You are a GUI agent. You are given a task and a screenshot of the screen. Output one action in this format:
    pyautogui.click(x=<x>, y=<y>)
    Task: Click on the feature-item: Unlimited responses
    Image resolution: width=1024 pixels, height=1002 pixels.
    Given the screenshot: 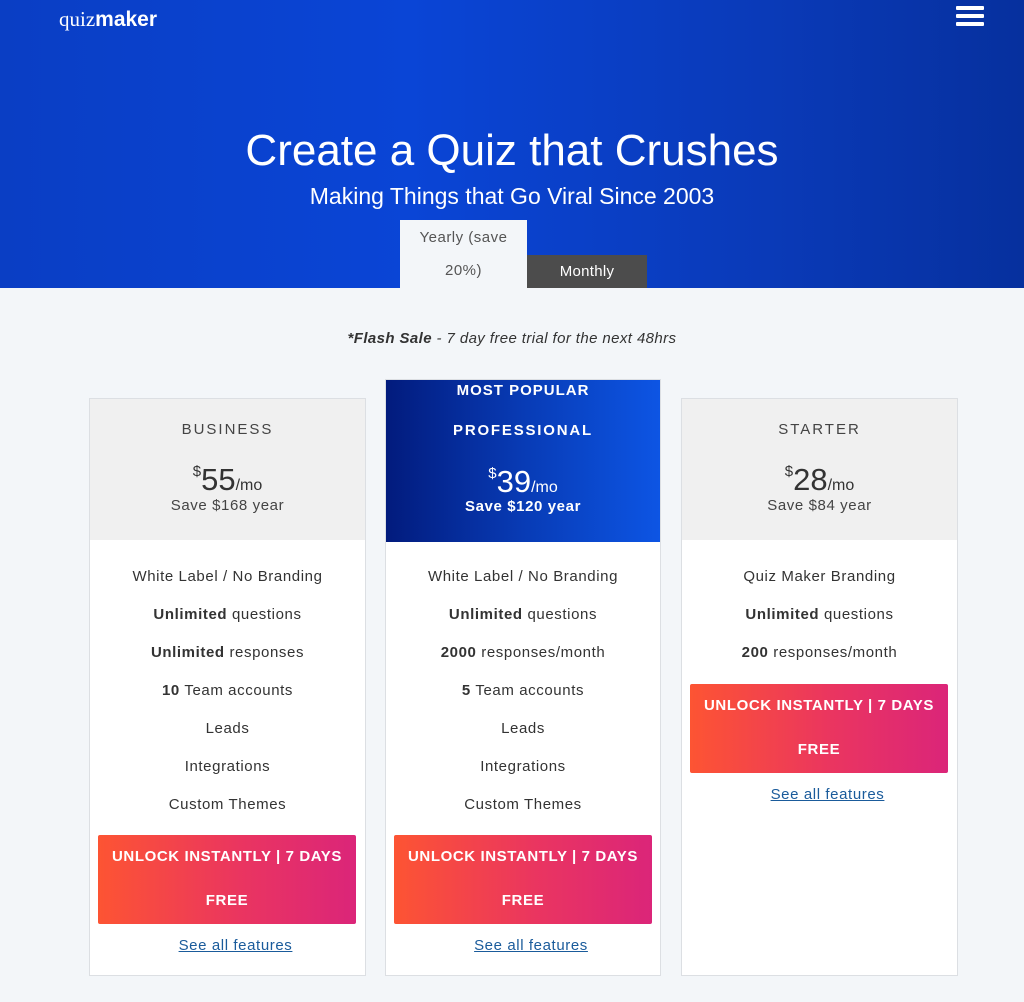 What is the action you would take?
    pyautogui.click(x=227, y=652)
    